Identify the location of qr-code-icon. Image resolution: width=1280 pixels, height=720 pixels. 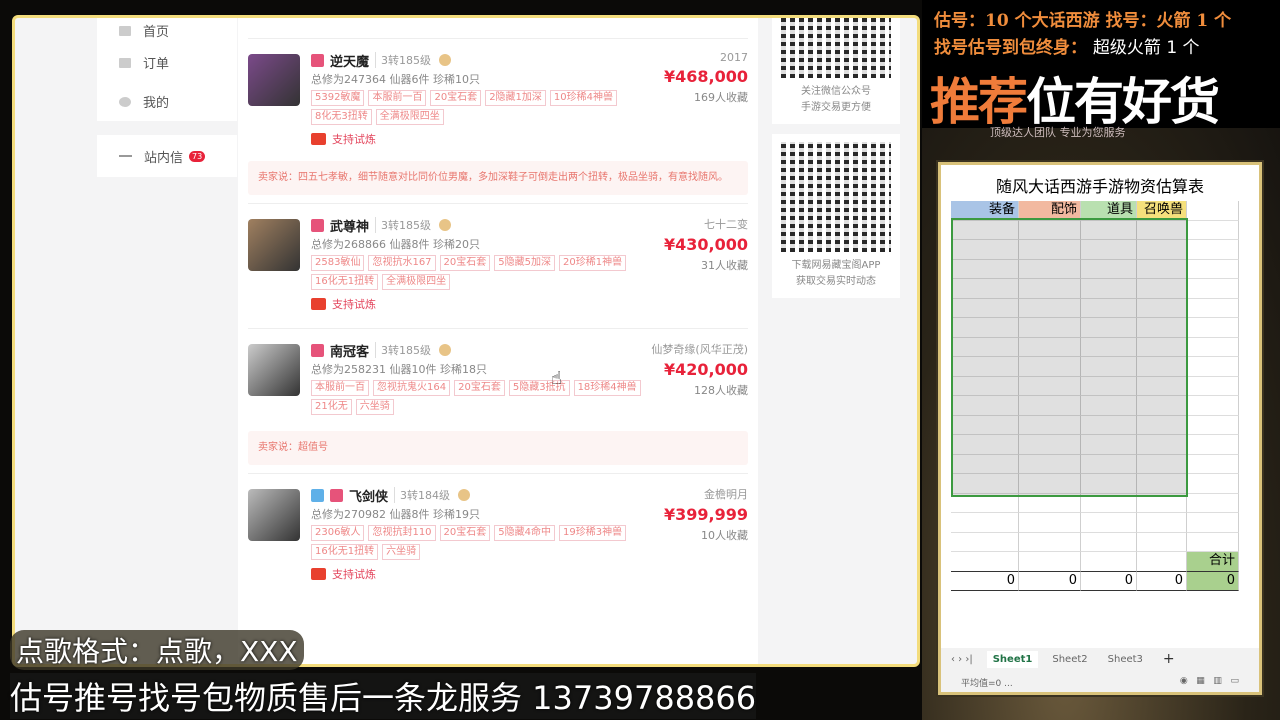
(836, 48).